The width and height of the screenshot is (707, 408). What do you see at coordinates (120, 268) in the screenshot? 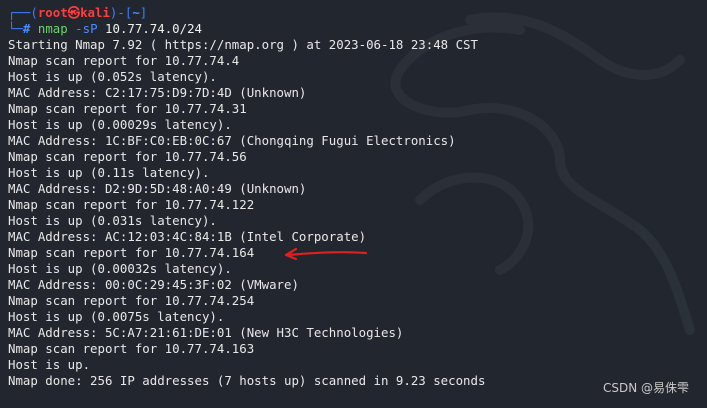
I see `output-line: Host is up (0.00032s latency).` at bounding box center [120, 268].